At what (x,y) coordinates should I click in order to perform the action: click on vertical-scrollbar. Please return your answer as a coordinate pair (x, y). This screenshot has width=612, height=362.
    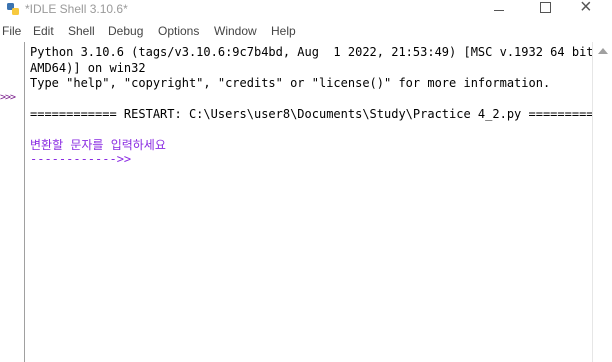
    Looking at the image, I should click on (602, 202).